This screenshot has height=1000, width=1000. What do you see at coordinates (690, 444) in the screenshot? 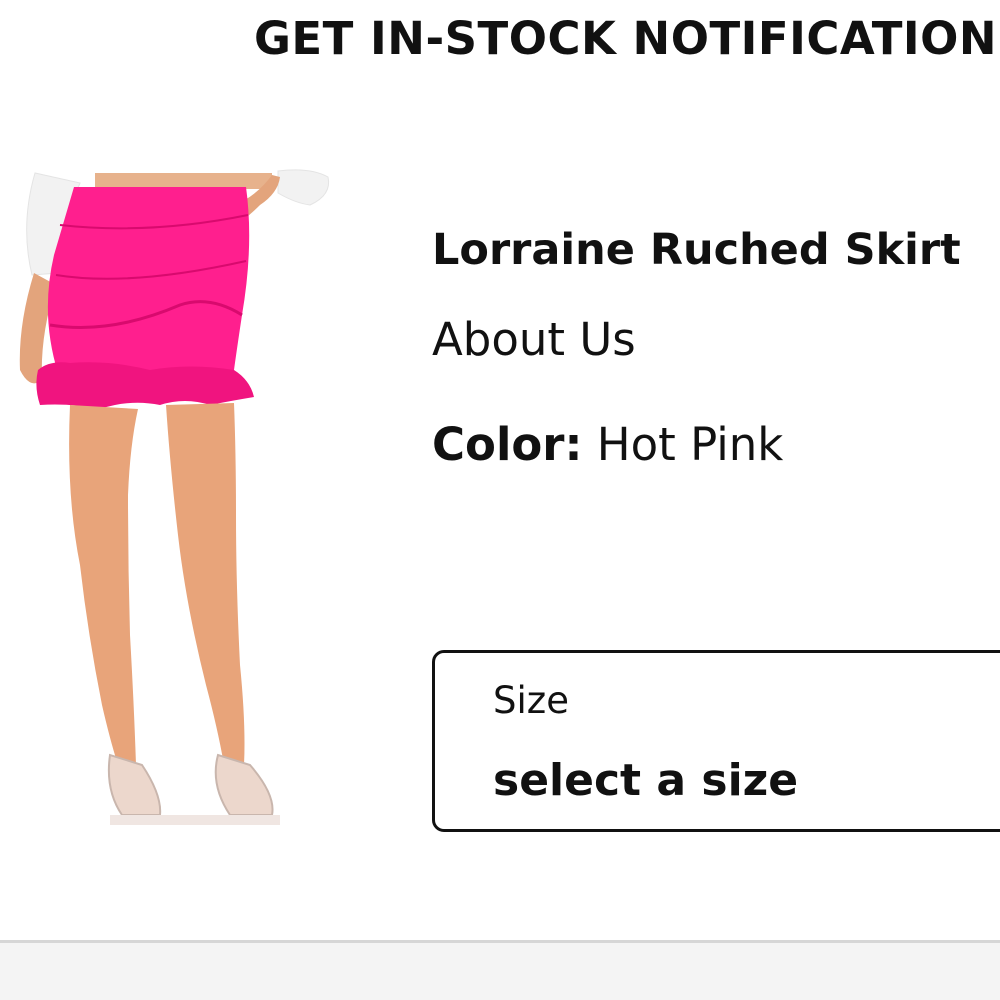
I see `color-value: Hot Pink` at bounding box center [690, 444].